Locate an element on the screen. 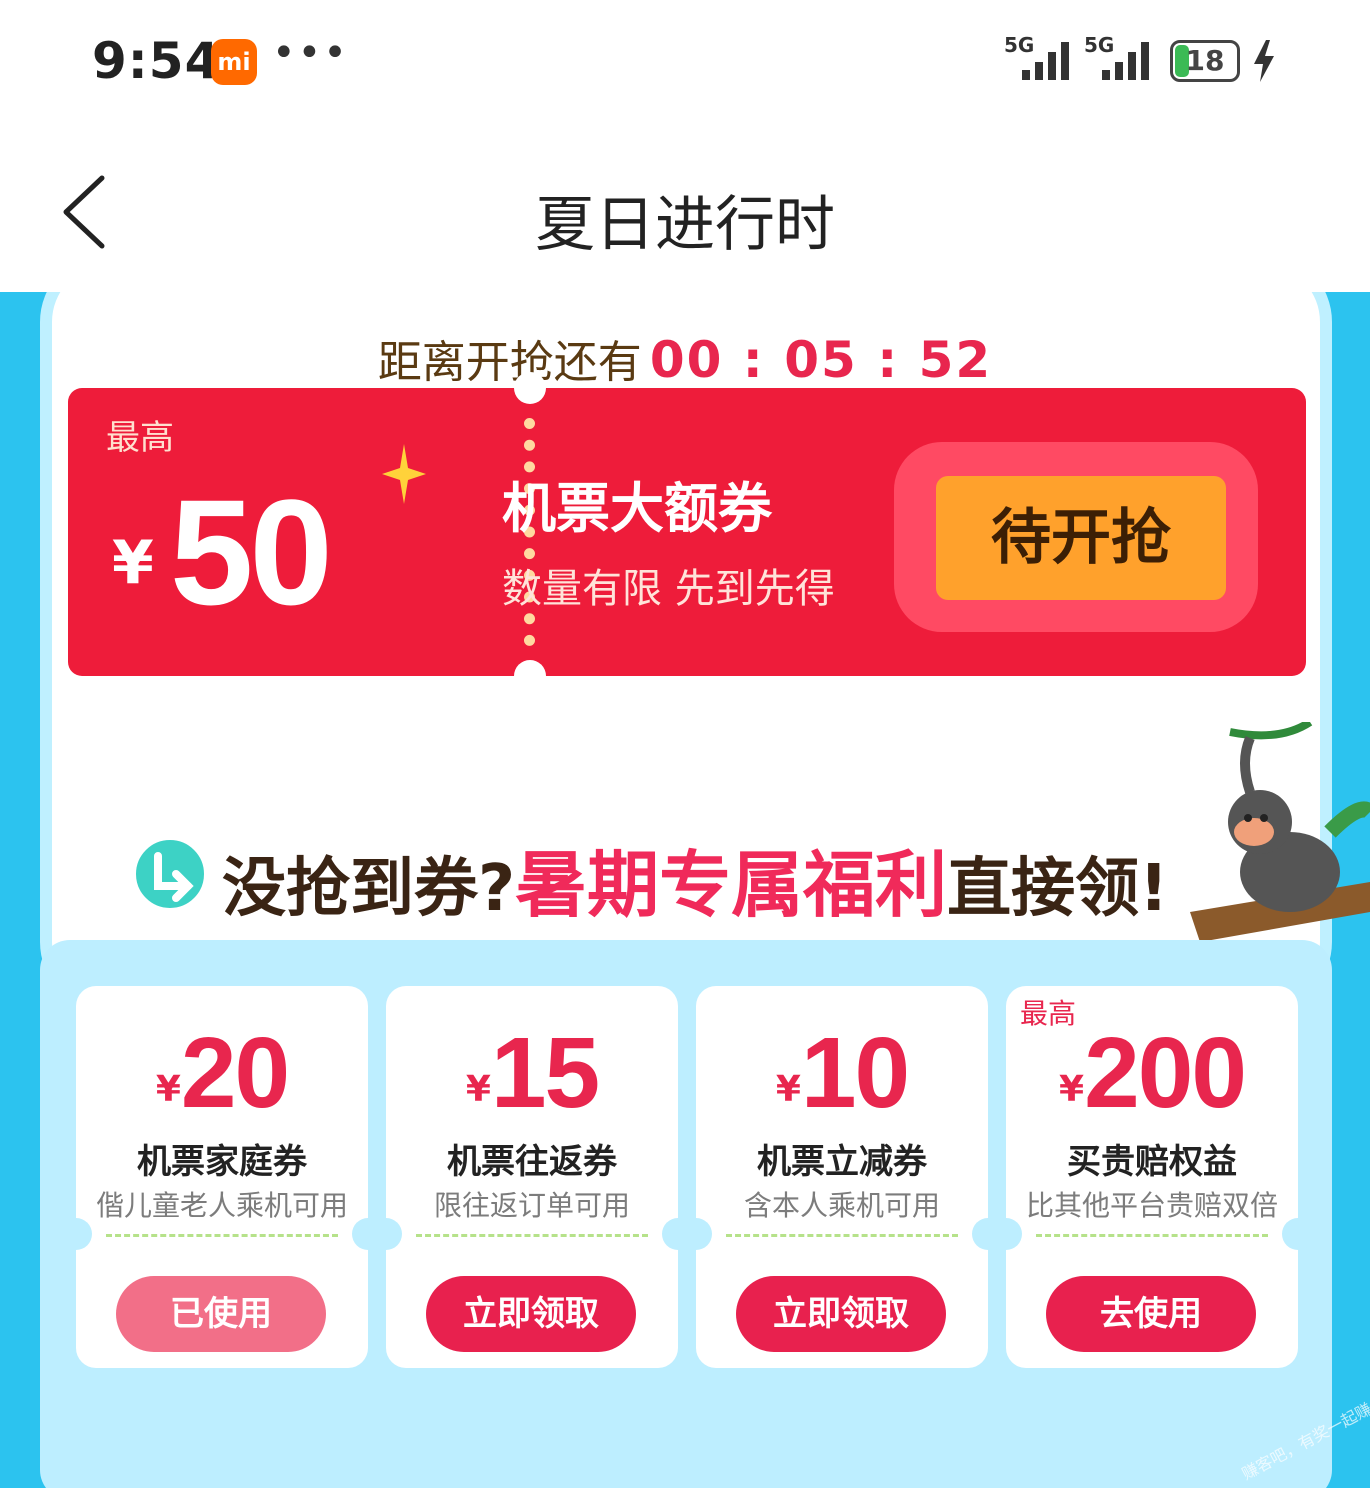 Image resolution: width=1370 pixels, height=1488 pixels. status-bar: 9:54 mi ••• 5G 5G 18 is located at coordinates (685, 60).